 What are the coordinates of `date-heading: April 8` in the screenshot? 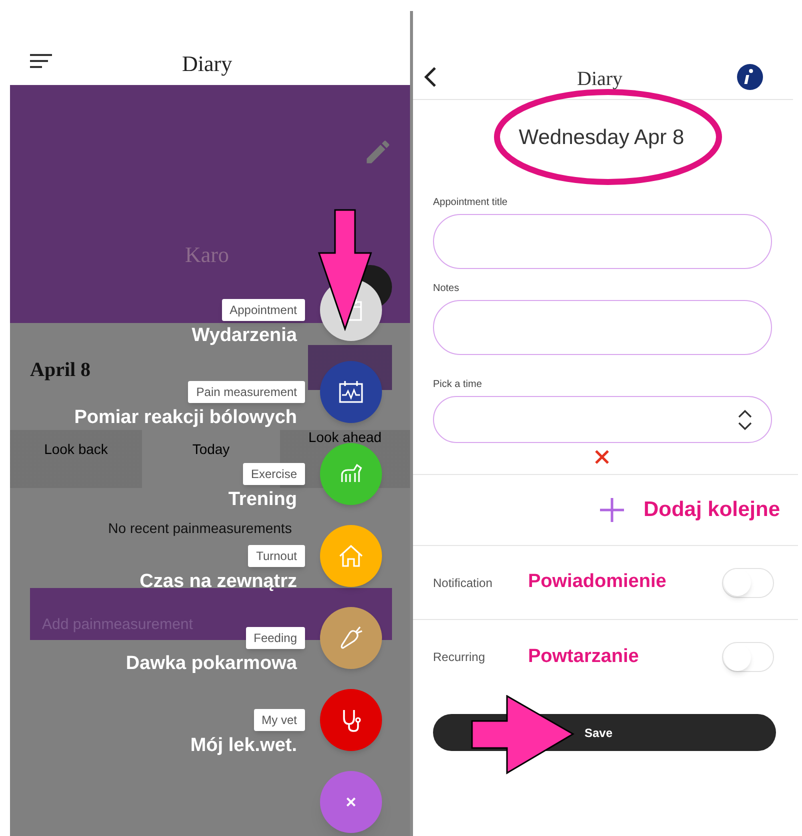 It's located at (60, 370).